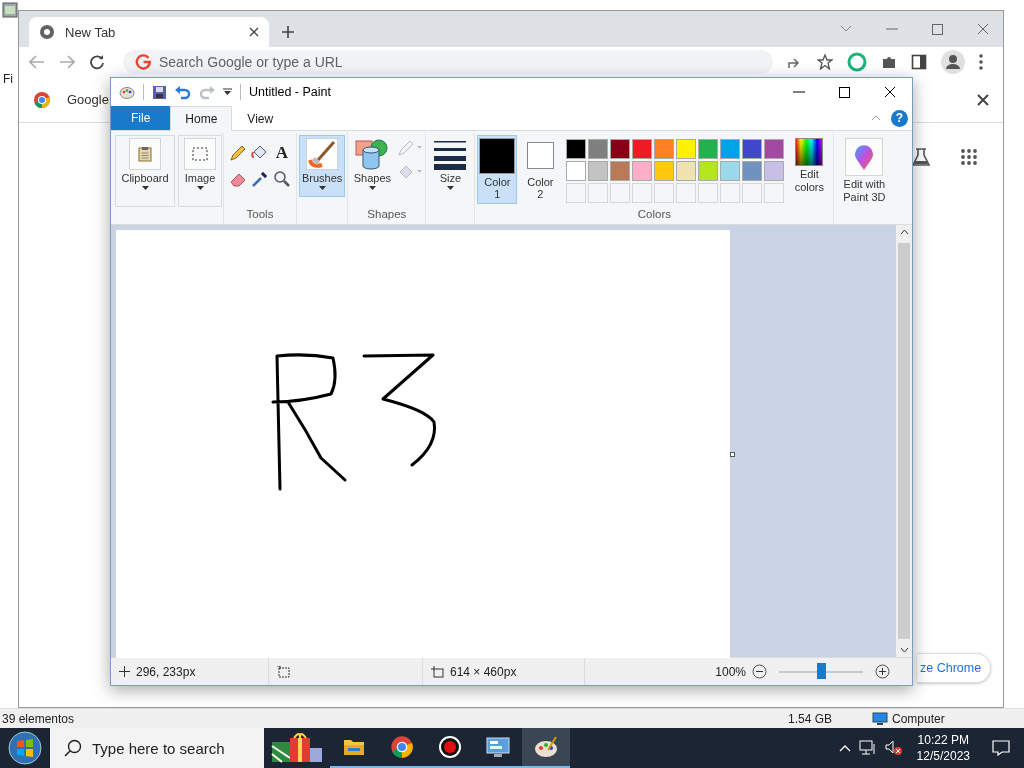 Image resolution: width=1024 pixels, height=768 pixels. I want to click on scrollbar, so click(904, 441).